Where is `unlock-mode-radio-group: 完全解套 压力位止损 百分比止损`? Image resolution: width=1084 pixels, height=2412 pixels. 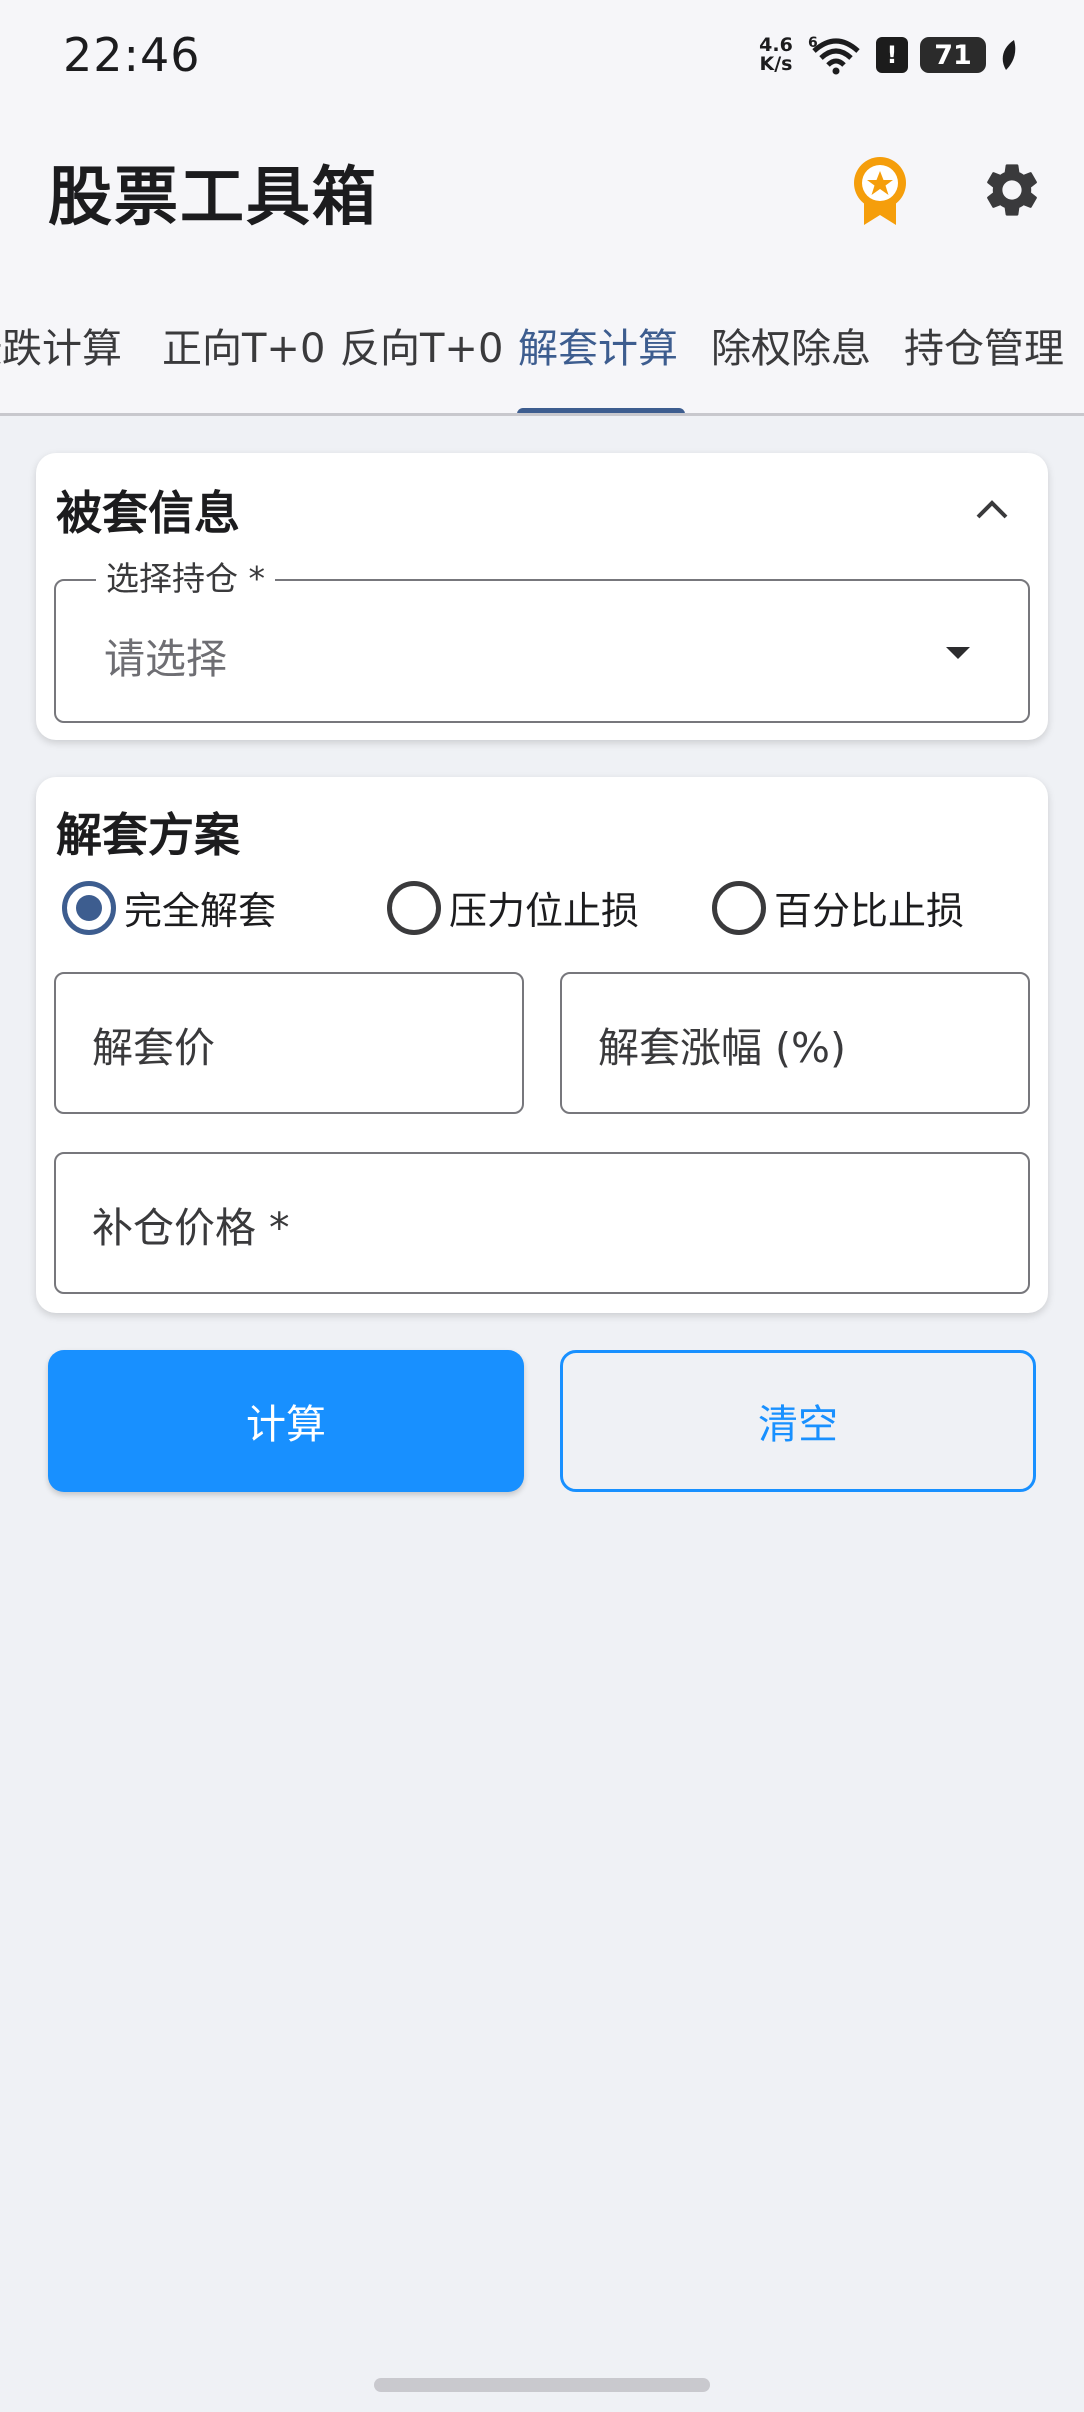
unlock-mode-radio-group: 完全解套 压力位止损 百分比止损 is located at coordinates (542, 912).